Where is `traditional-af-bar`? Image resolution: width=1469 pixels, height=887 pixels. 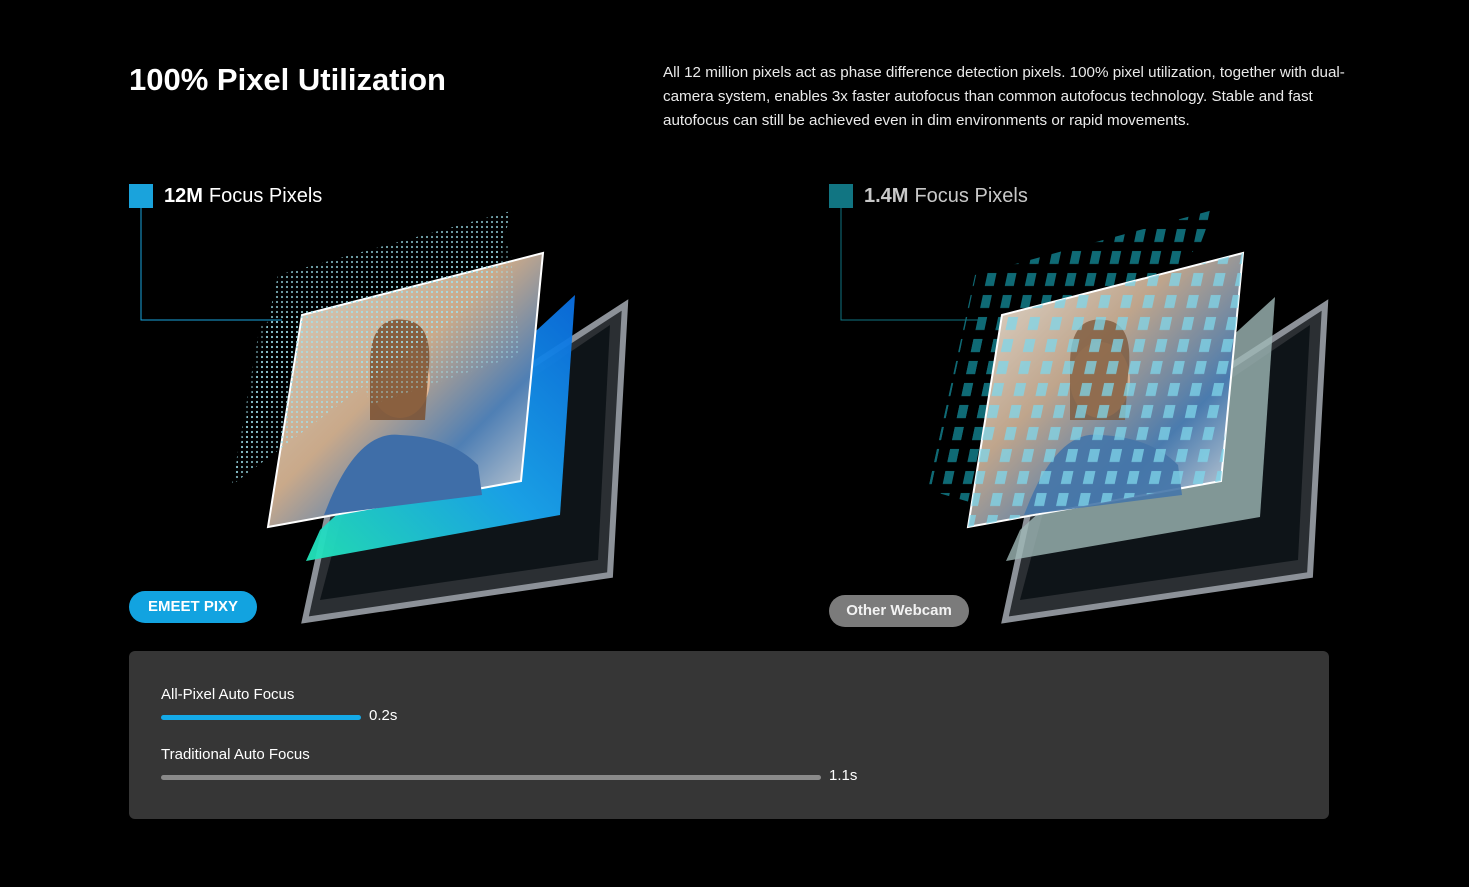 traditional-af-bar is located at coordinates (491, 777).